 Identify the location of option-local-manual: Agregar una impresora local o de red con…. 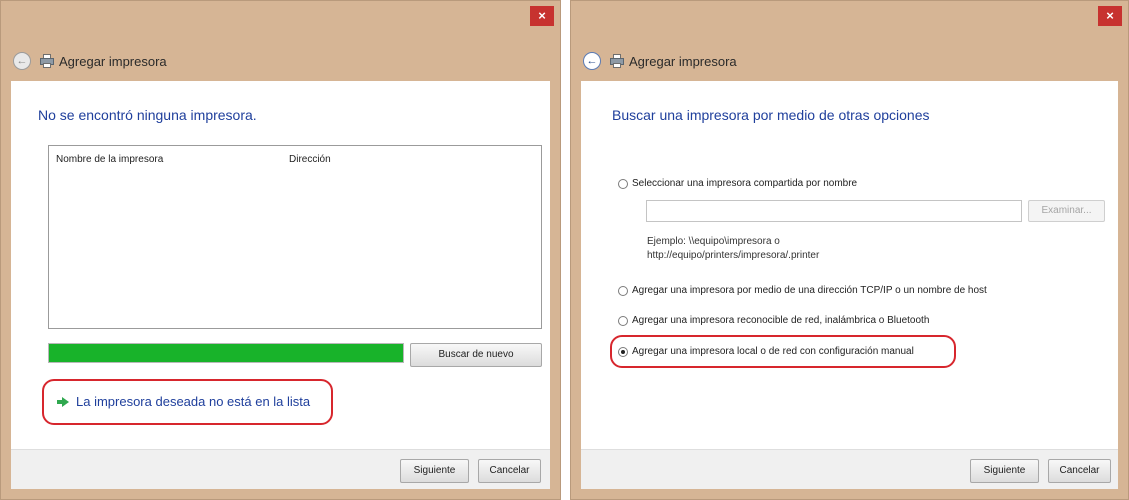
(766, 351).